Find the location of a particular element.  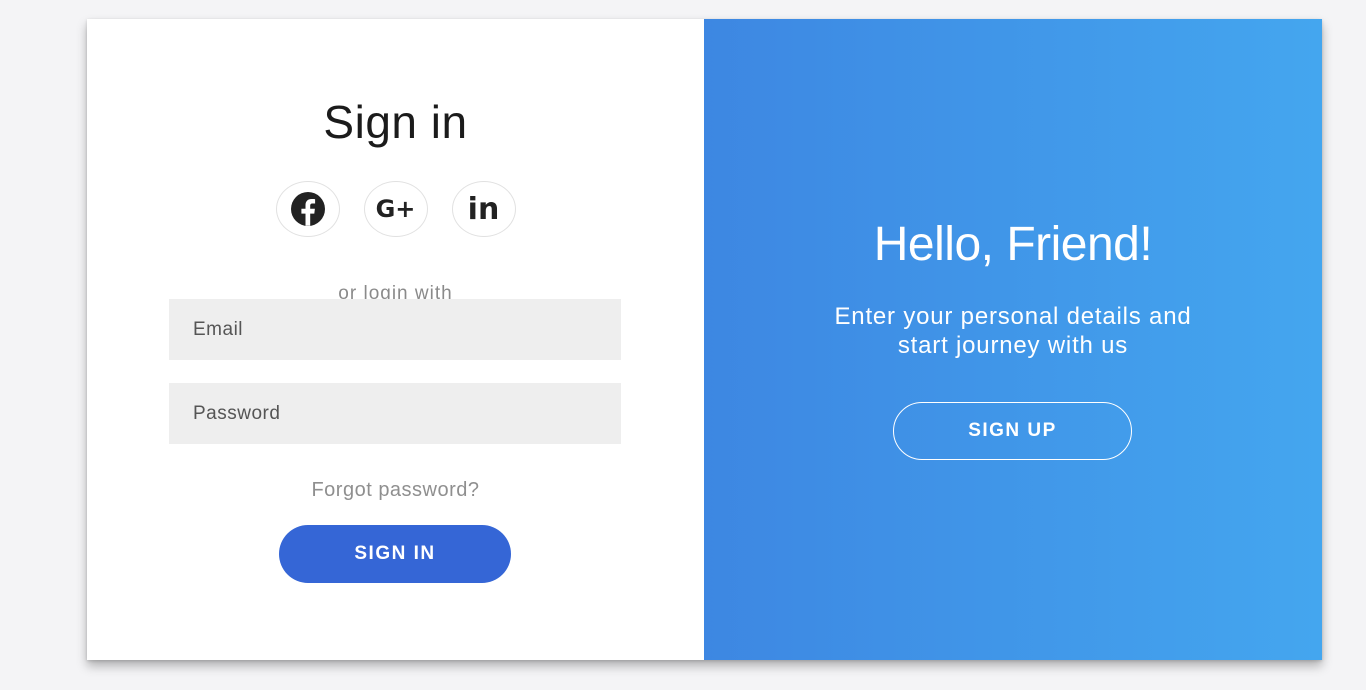

facebook-login-button is located at coordinates (307, 209).